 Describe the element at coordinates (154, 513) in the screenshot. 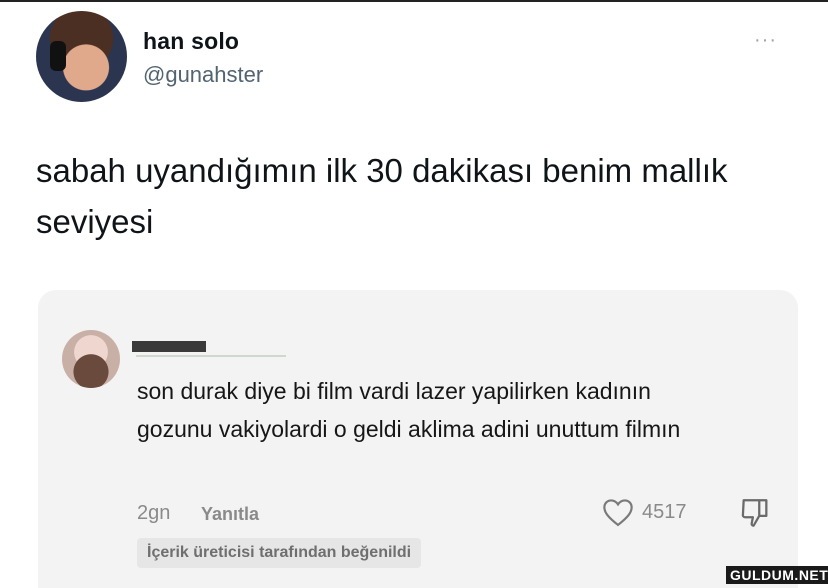

I see `comment-timestamp: 2gn` at that location.